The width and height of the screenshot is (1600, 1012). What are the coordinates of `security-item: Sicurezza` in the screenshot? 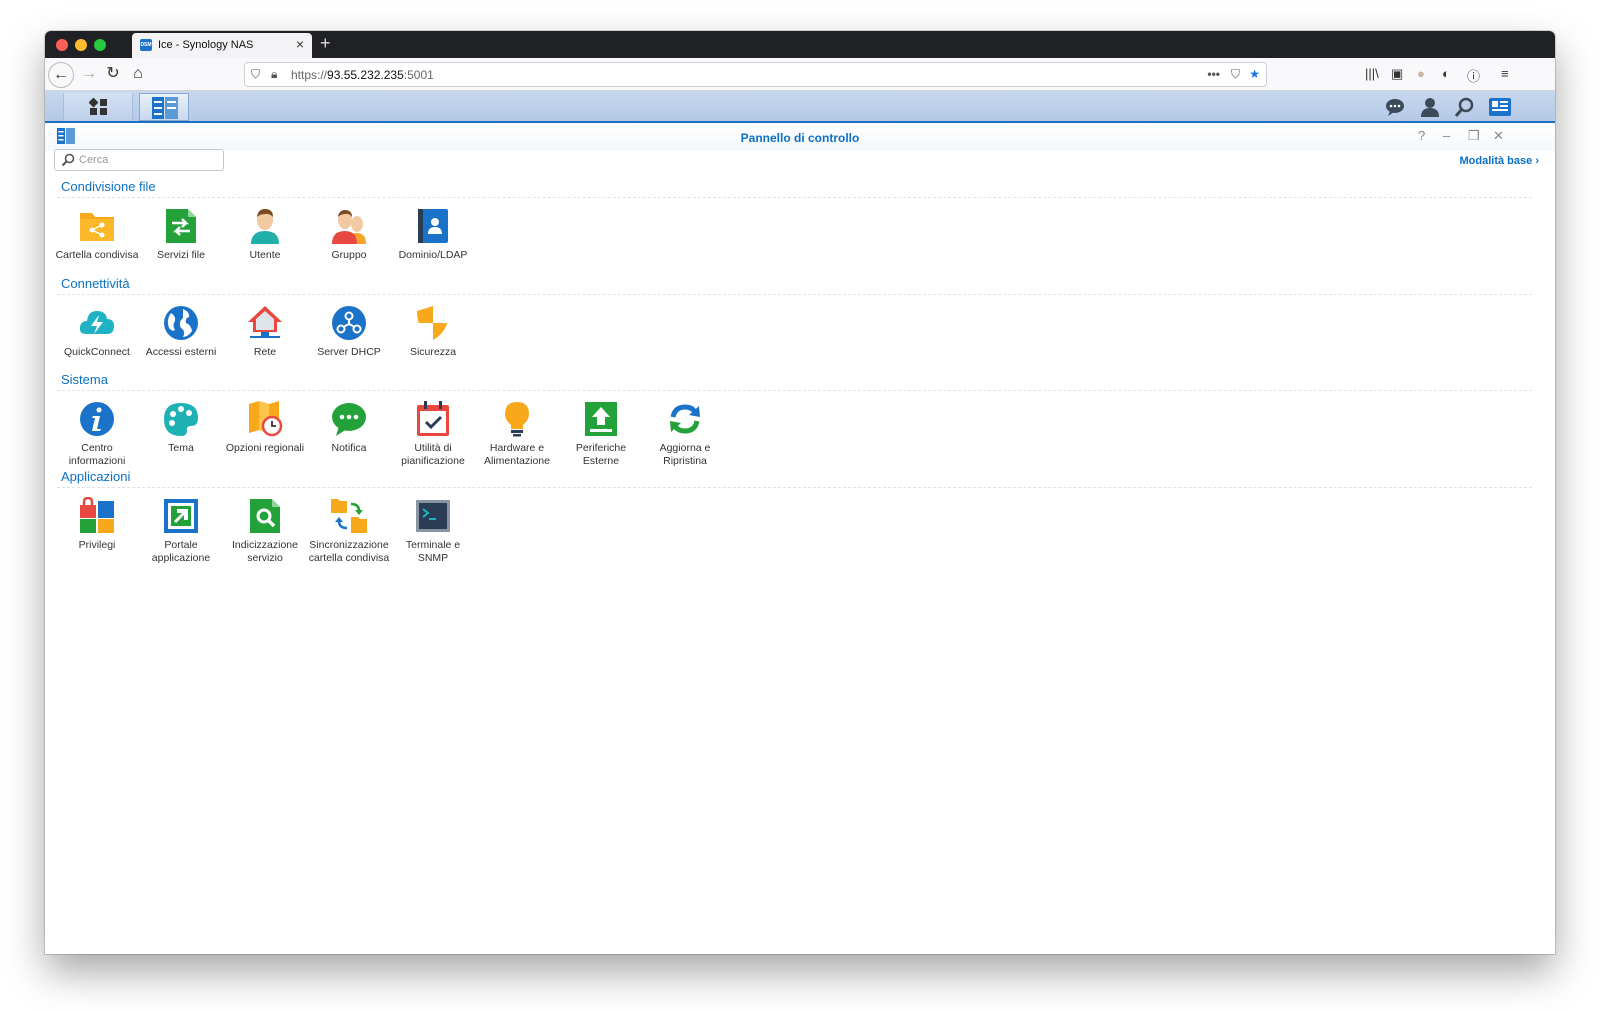 It's located at (433, 331).